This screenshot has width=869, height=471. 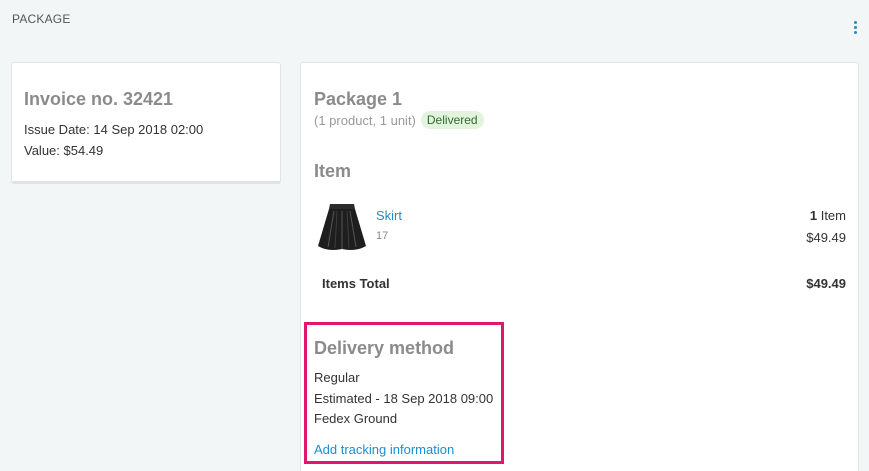 I want to click on delivery-heading: Delivery method, so click(x=384, y=348).